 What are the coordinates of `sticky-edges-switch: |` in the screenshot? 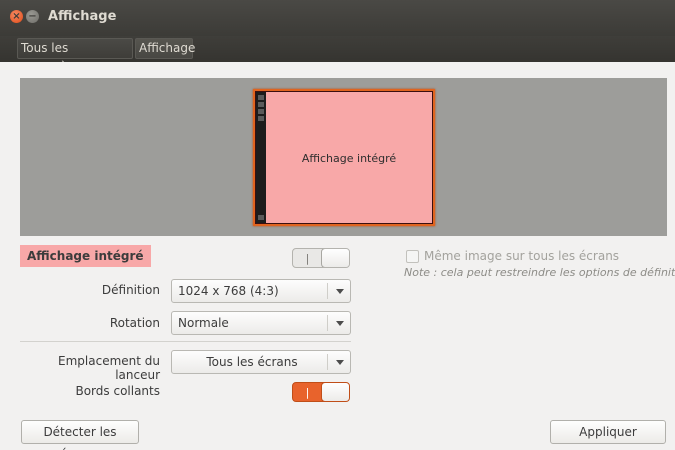 It's located at (321, 392).